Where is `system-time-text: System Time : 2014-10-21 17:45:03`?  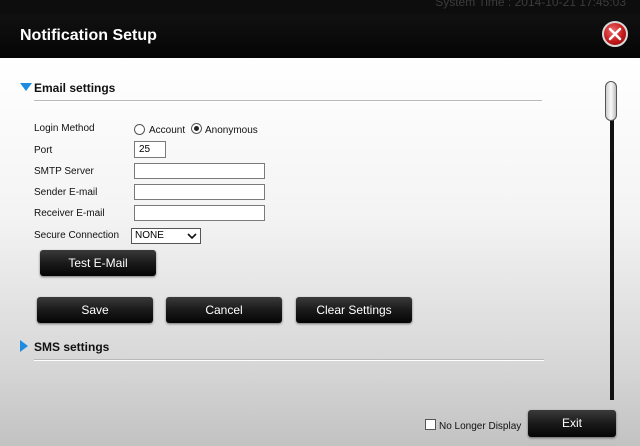 system-time-text: System Time : 2014-10-21 17:45:03 is located at coordinates (530, 4).